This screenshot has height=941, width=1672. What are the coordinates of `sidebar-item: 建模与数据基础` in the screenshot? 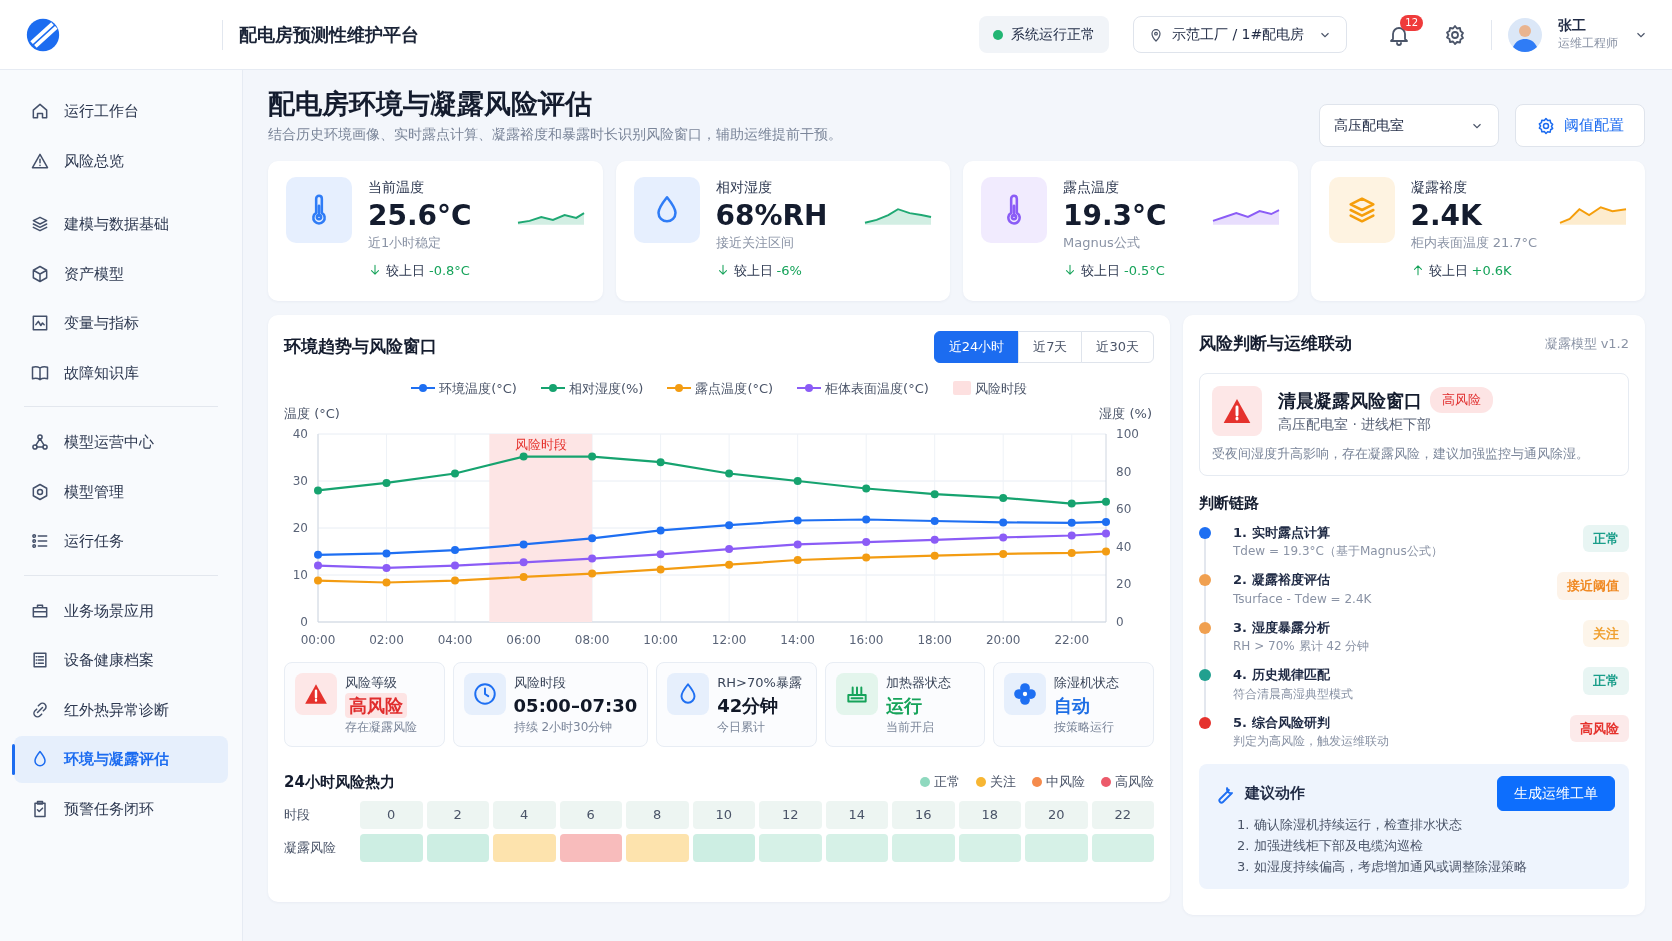 It's located at (121, 224).